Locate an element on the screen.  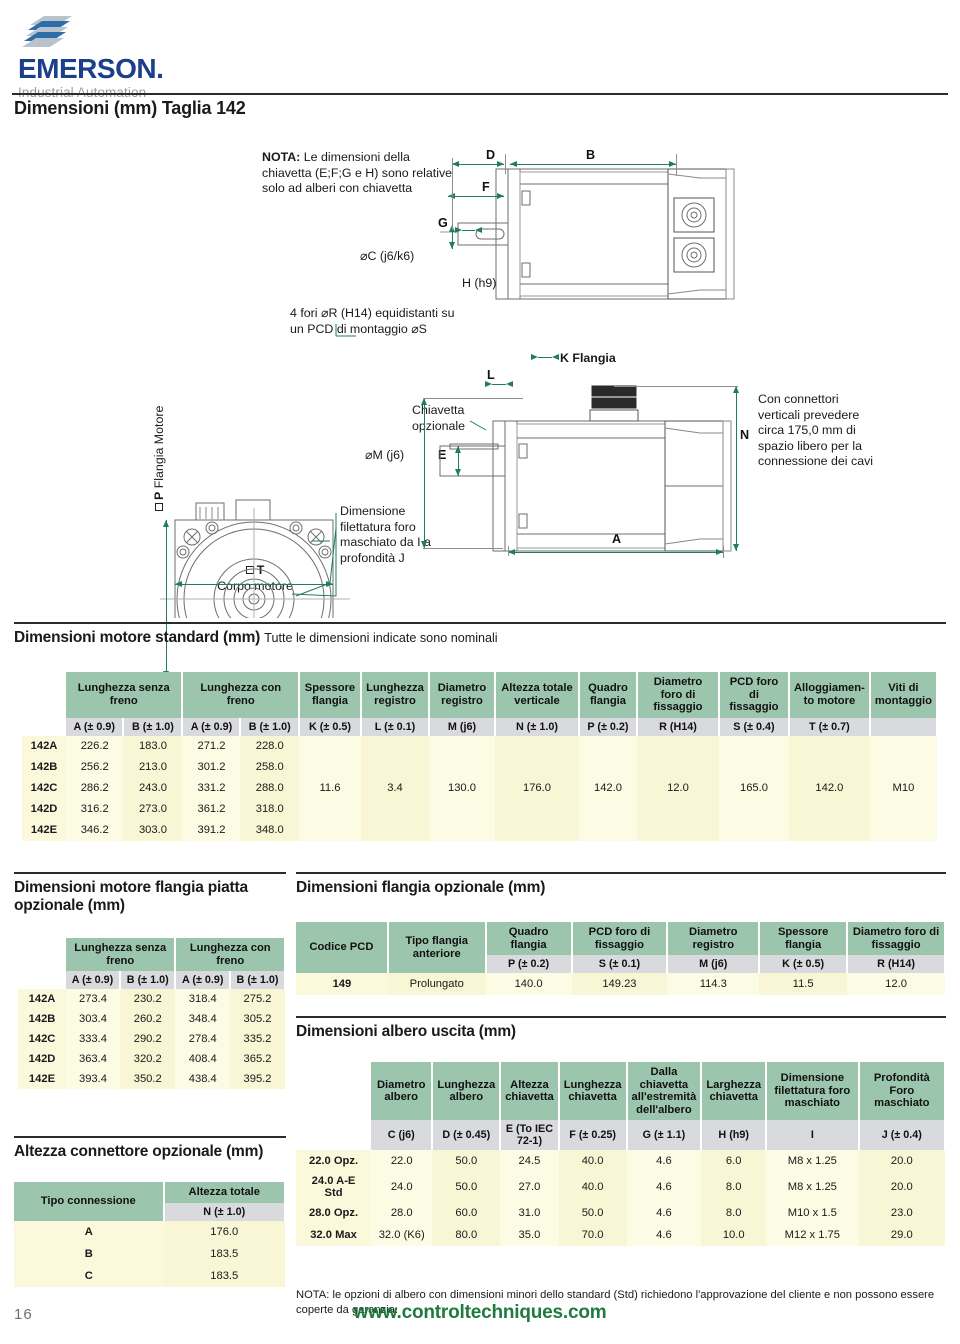
cell: 365.2 is located at coordinates (257, 1059).